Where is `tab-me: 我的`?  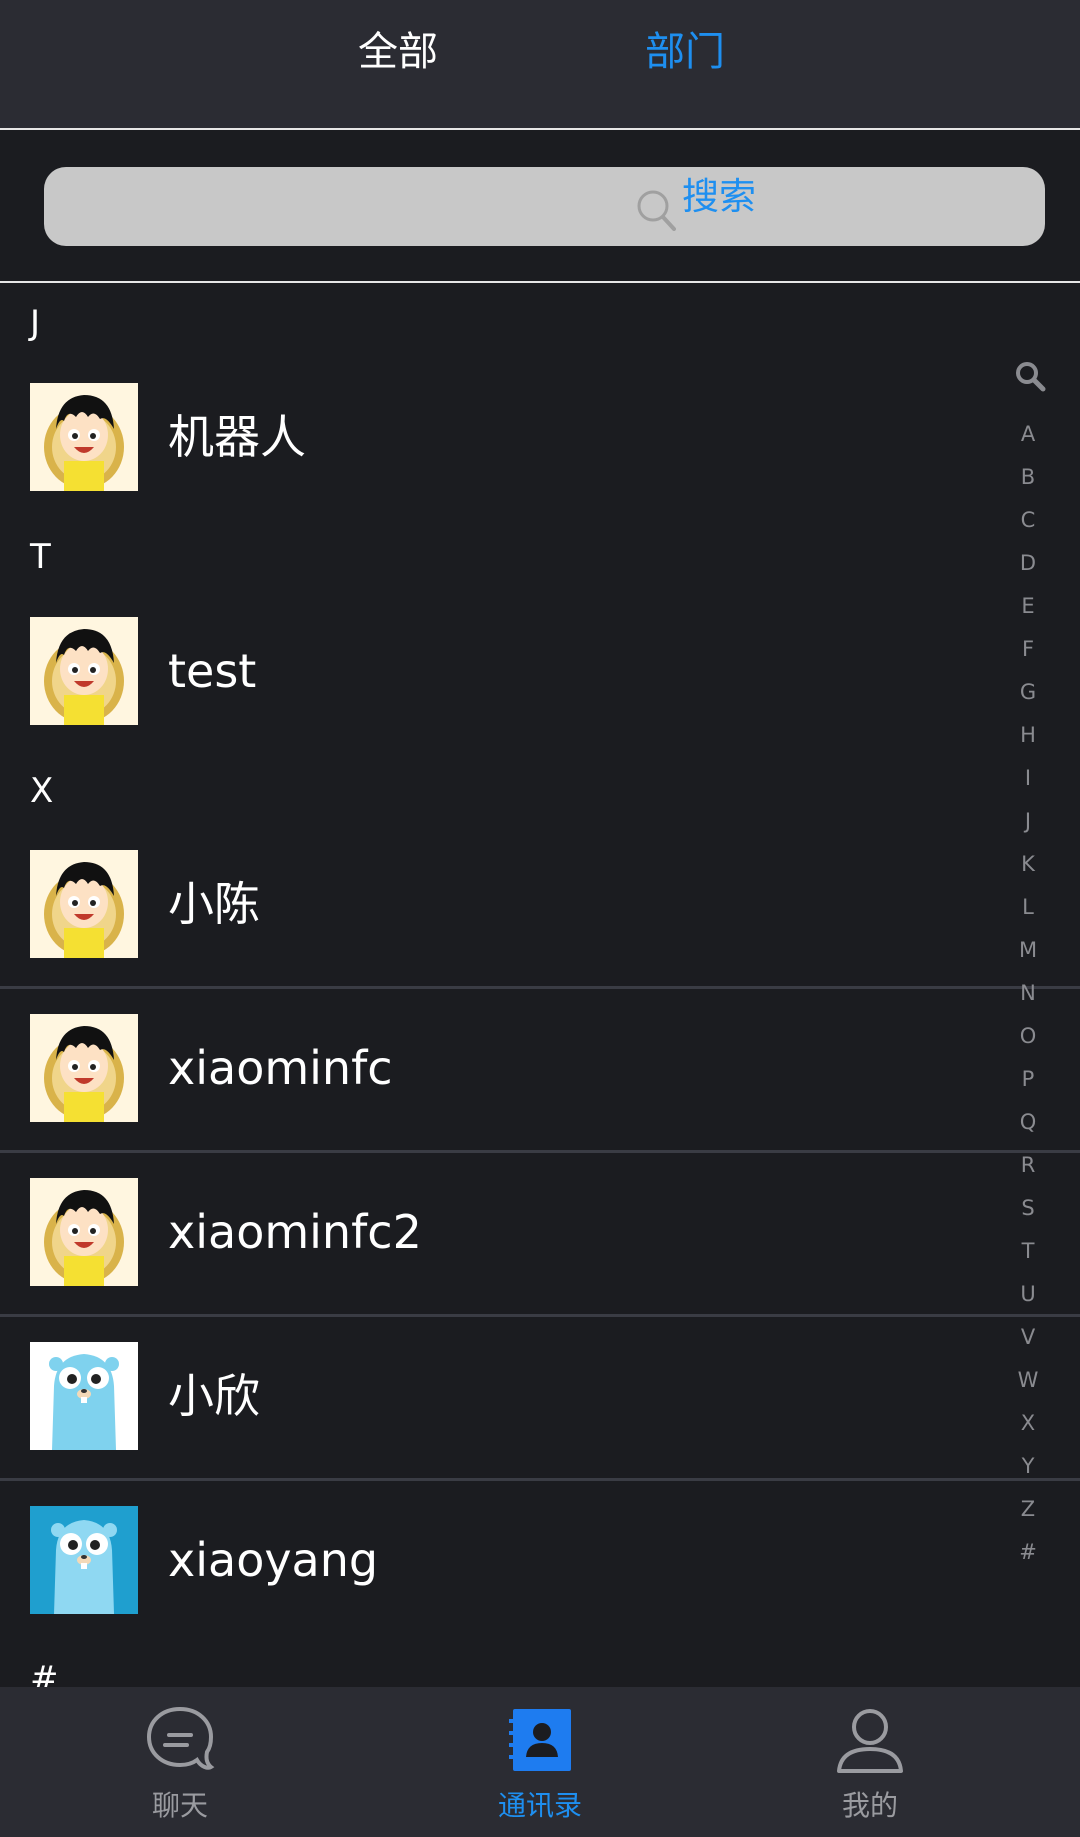 tab-me: 我的 is located at coordinates (870, 1762).